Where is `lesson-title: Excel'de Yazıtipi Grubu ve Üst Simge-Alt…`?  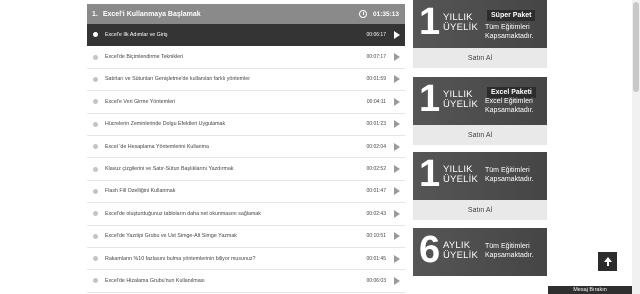 lesson-title: Excel'de Yazıtipi Grubu ve Üst Simge-Alt… is located at coordinates (171, 236).